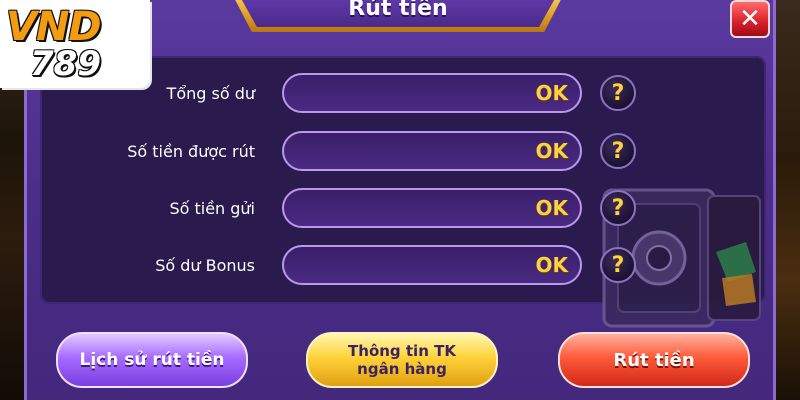  I want to click on withdrawable-amount-value: OK, so click(552, 151).